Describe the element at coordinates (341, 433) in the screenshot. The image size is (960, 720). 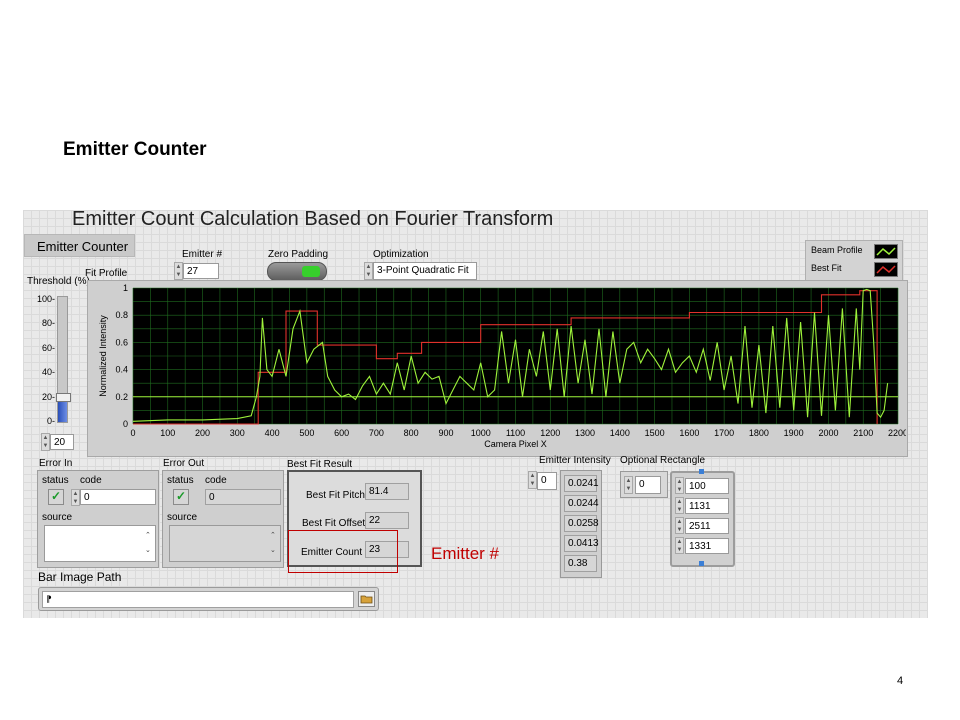
I see `x-tick-label: 600` at that location.